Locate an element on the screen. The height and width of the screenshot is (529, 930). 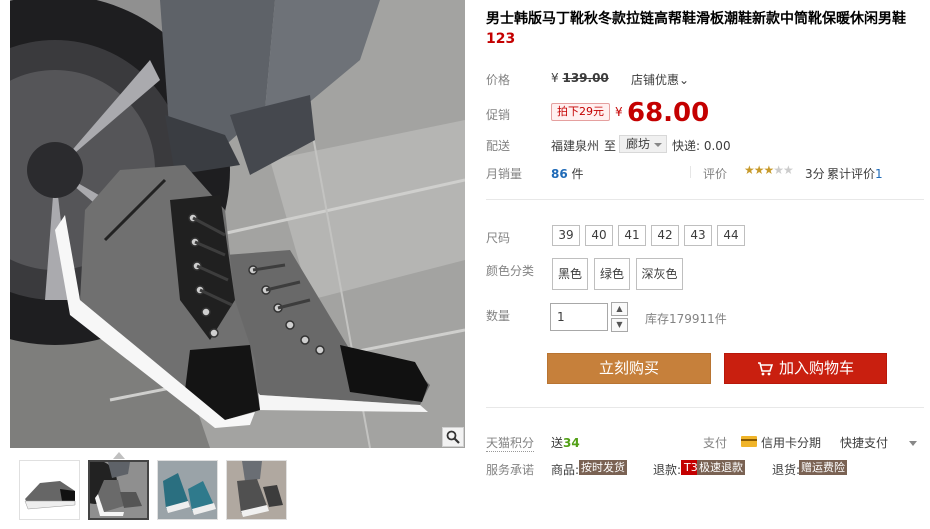
size-option: 41 is located at coordinates (632, 235).